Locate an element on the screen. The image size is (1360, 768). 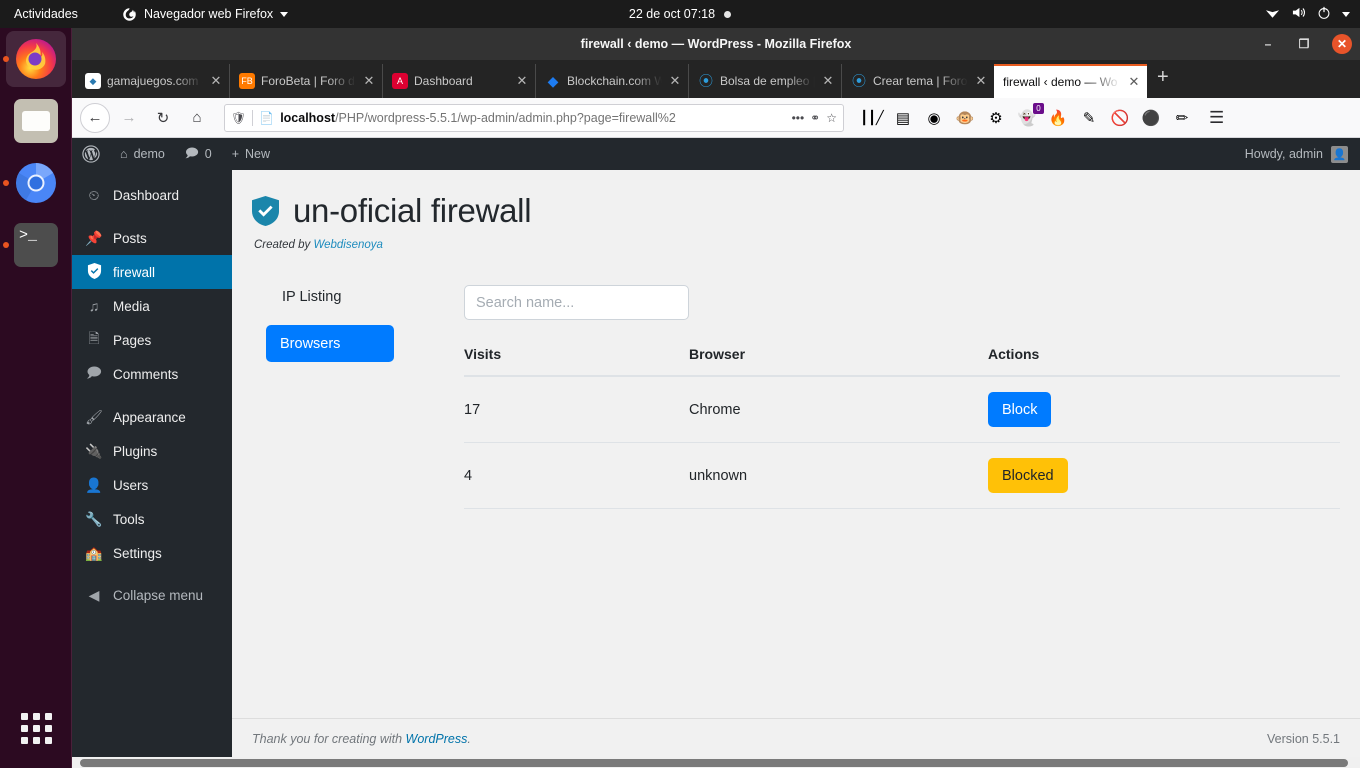
comments-count: 0 is located at coordinates (208, 154).